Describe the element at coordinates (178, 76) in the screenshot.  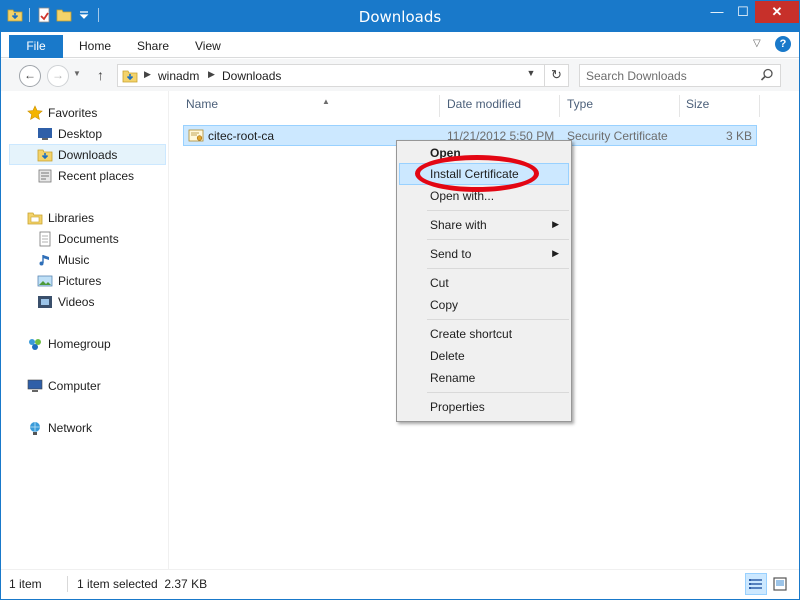
I see `breadcrumb-winadm: winadm` at that location.